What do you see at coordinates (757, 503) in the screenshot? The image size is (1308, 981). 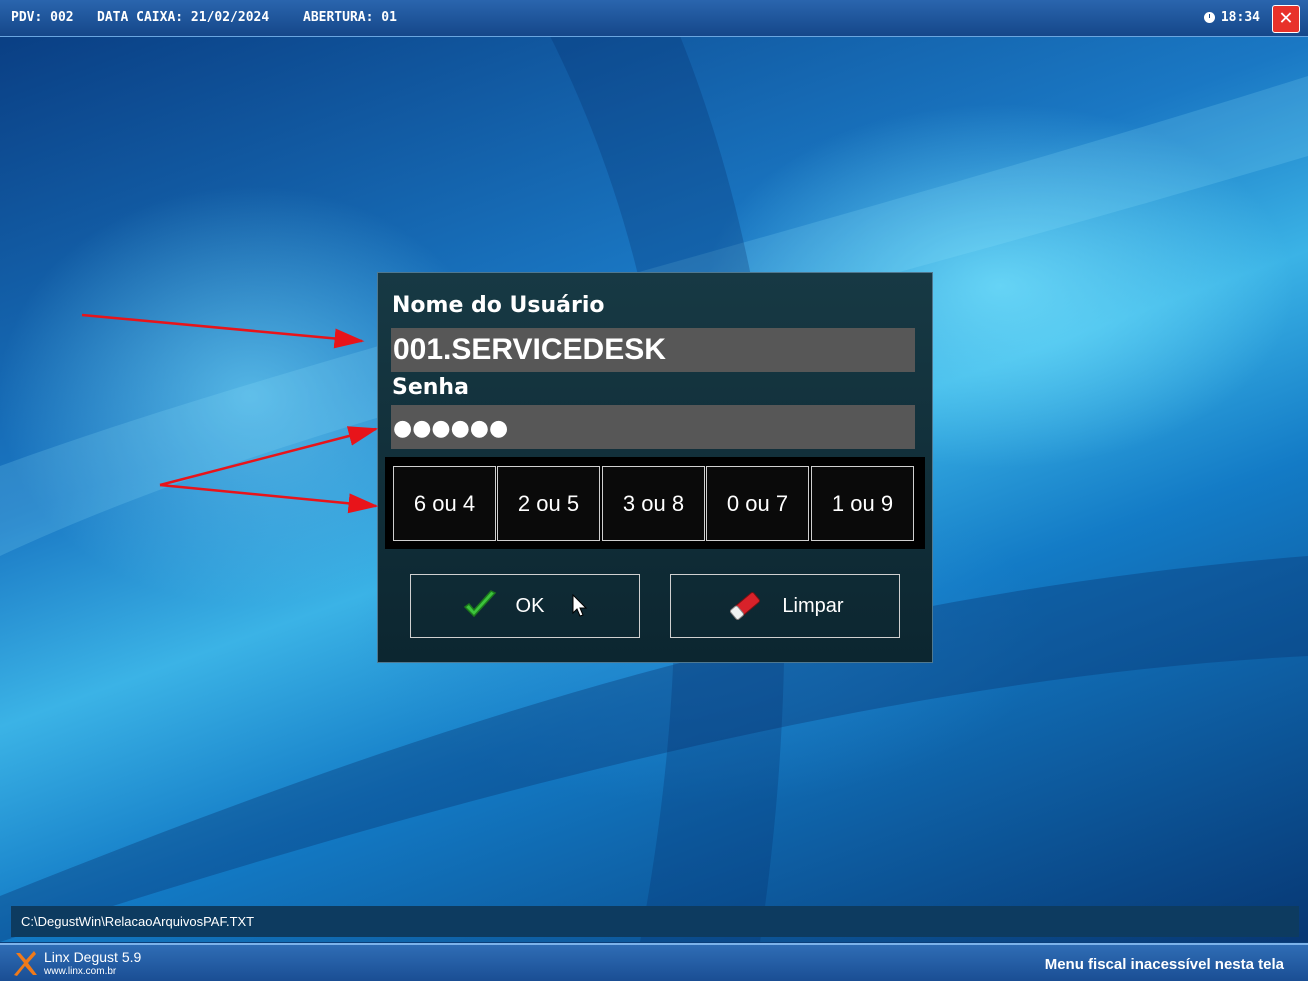 I see `keypad-key-4: 0 ou 7` at bounding box center [757, 503].